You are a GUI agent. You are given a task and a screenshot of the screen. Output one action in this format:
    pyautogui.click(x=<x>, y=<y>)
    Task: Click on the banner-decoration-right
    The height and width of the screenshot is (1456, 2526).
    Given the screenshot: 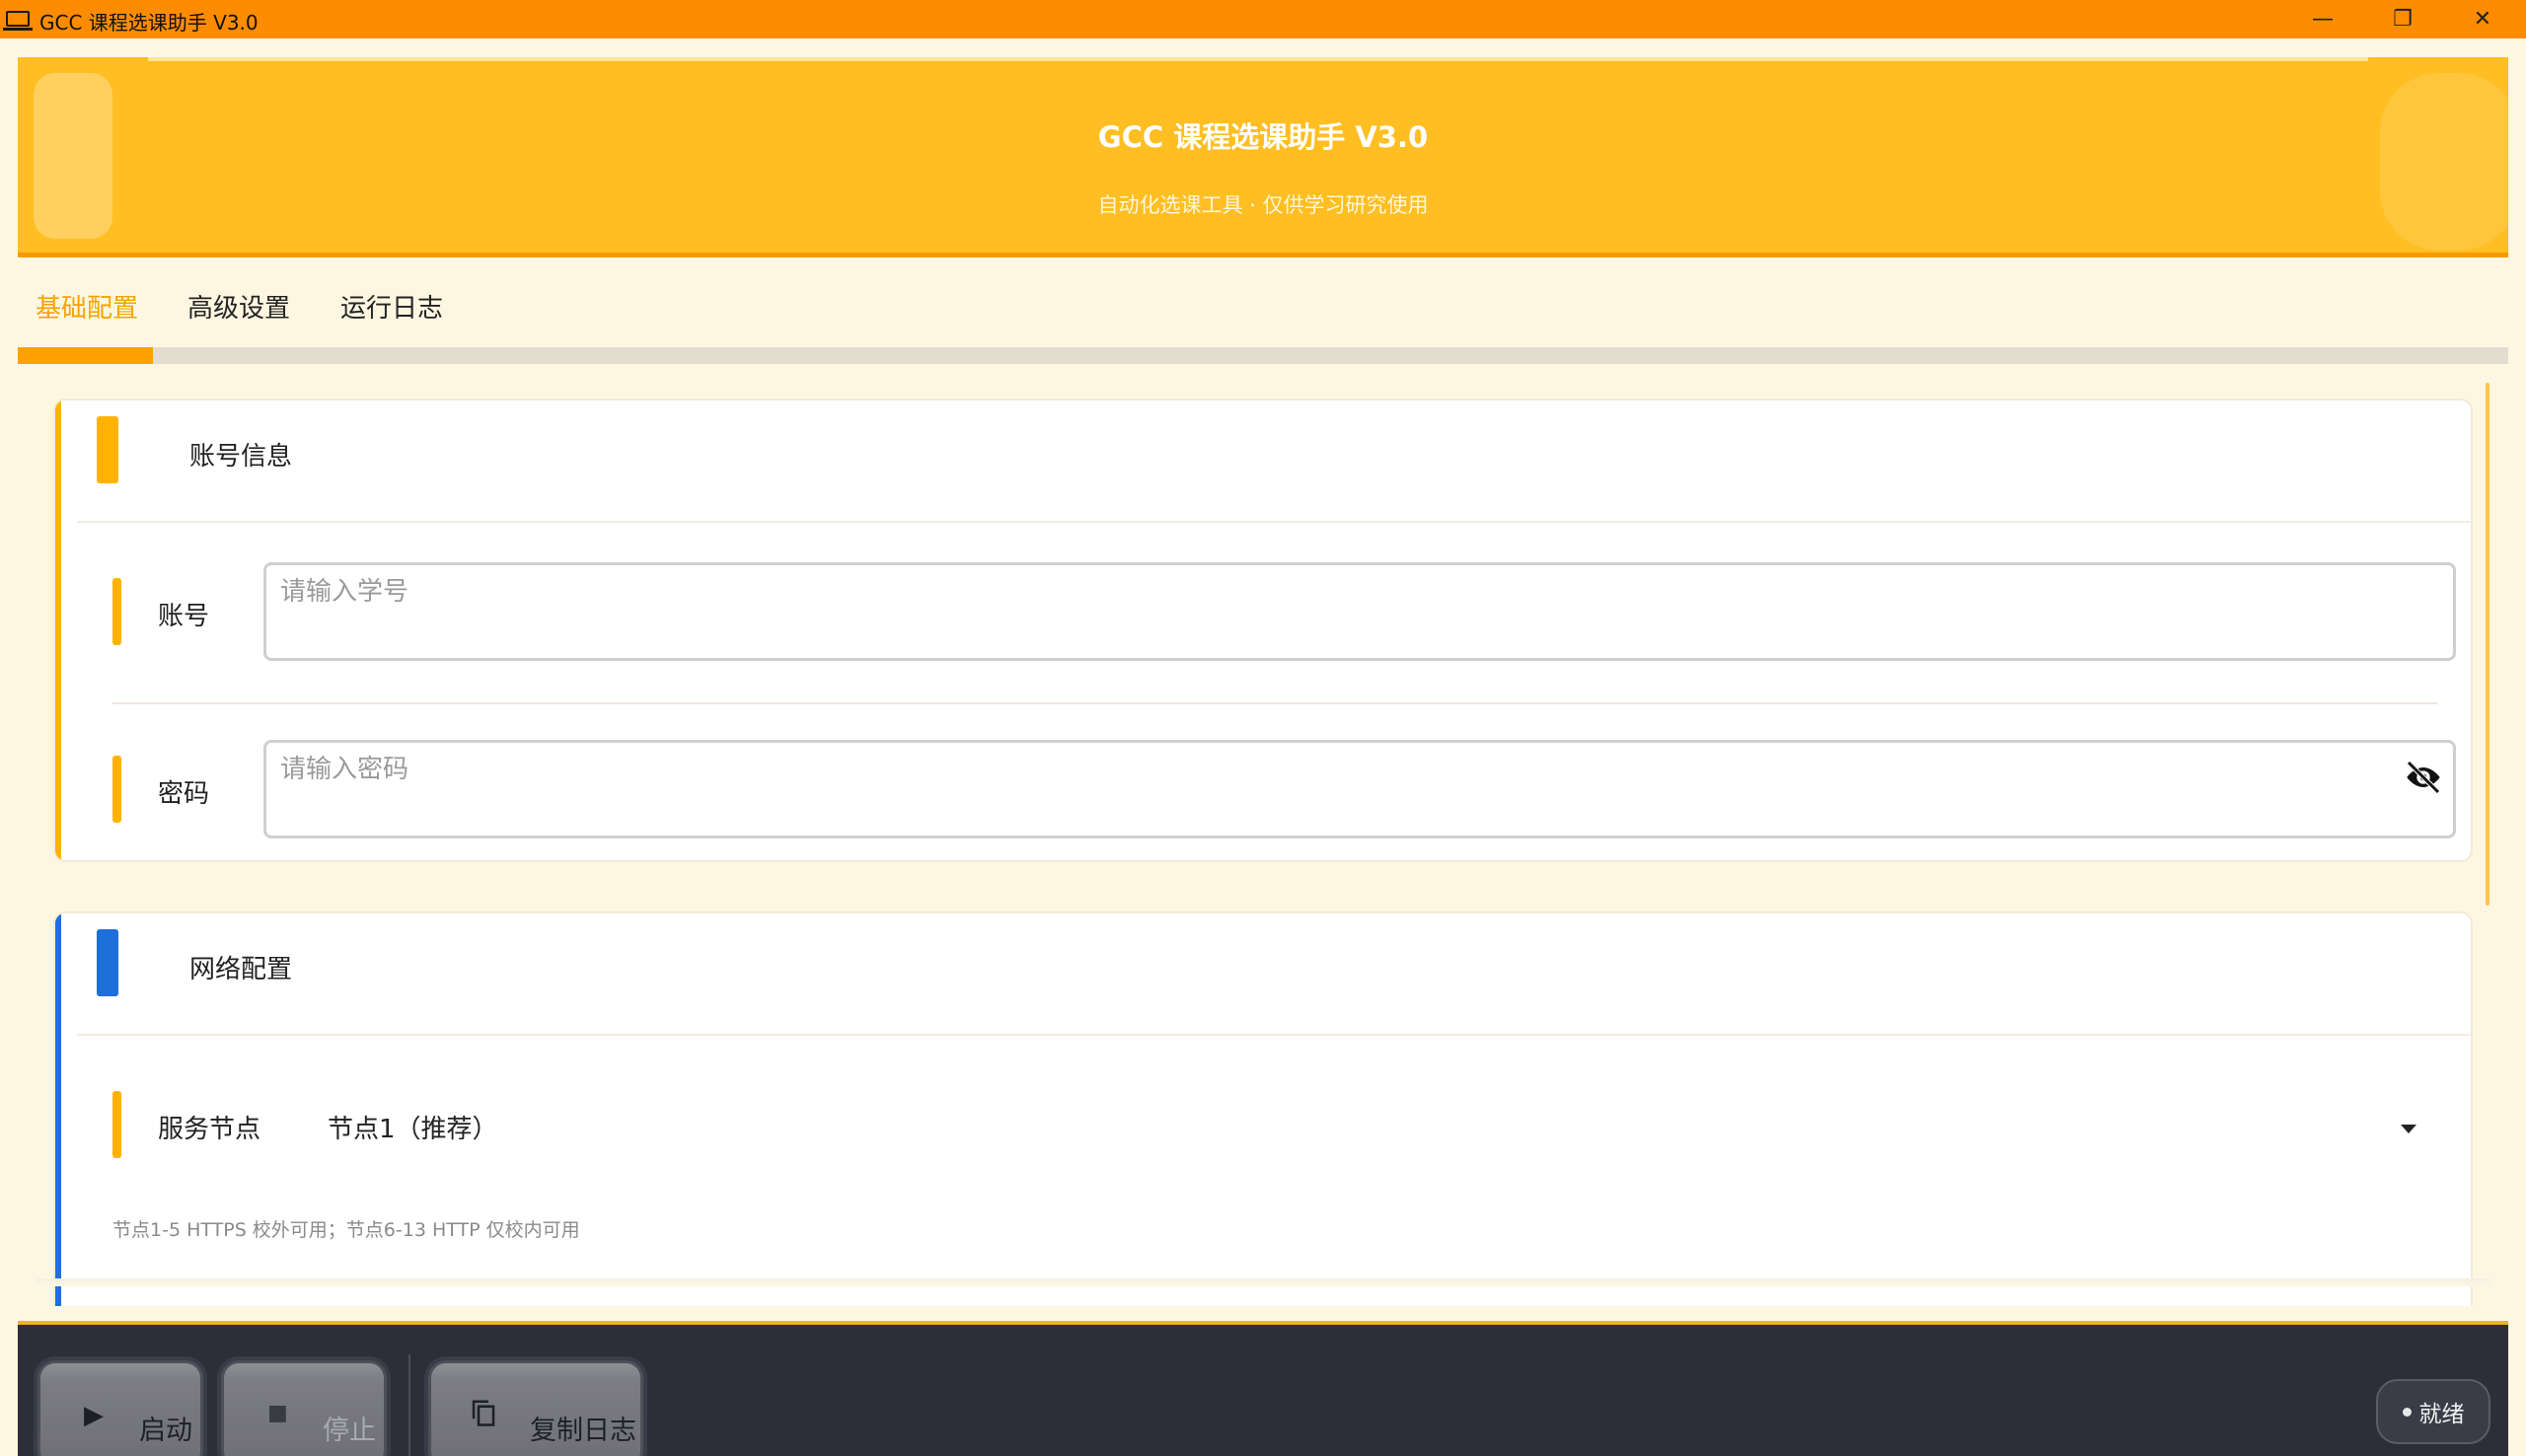 What is the action you would take?
    pyautogui.click(x=2444, y=162)
    